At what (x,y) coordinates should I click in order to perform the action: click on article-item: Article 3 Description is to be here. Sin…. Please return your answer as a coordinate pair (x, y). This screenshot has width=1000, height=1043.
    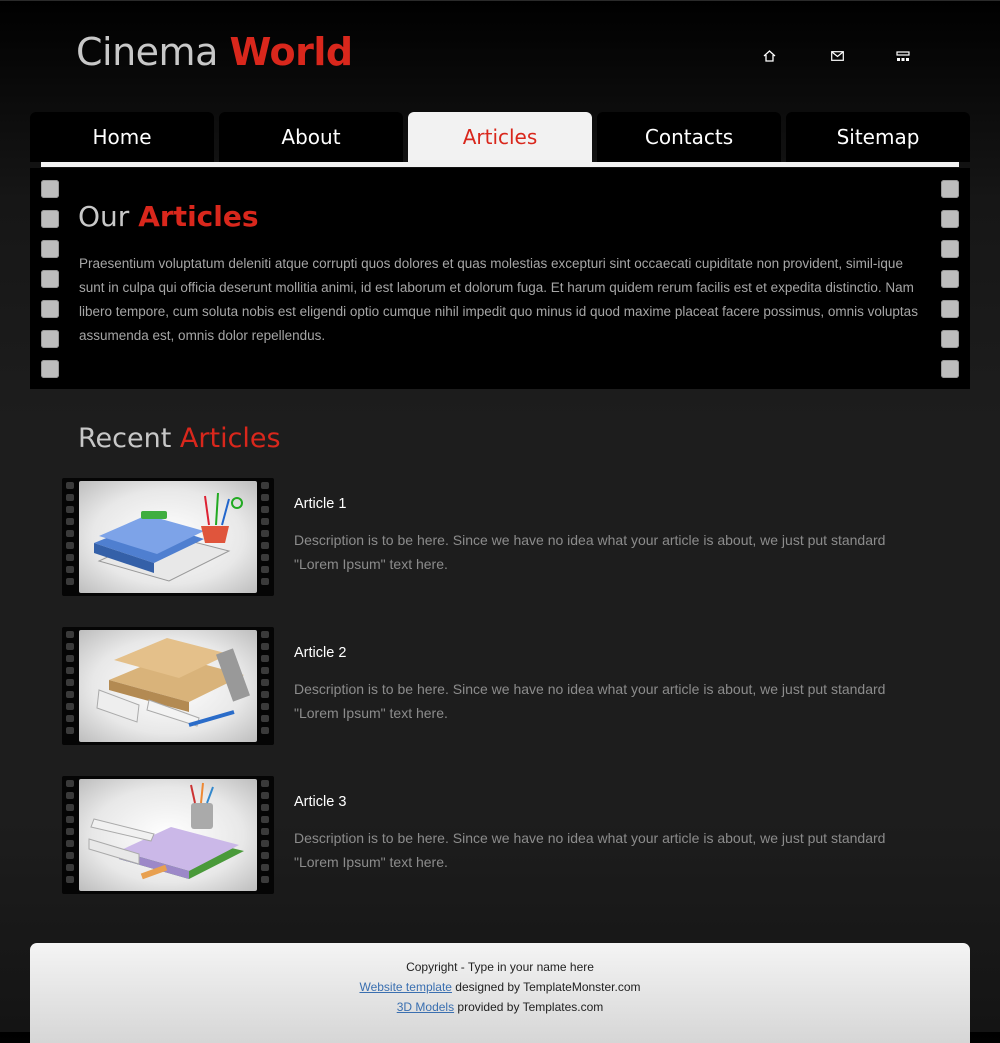
    Looking at the image, I should click on (512, 836).